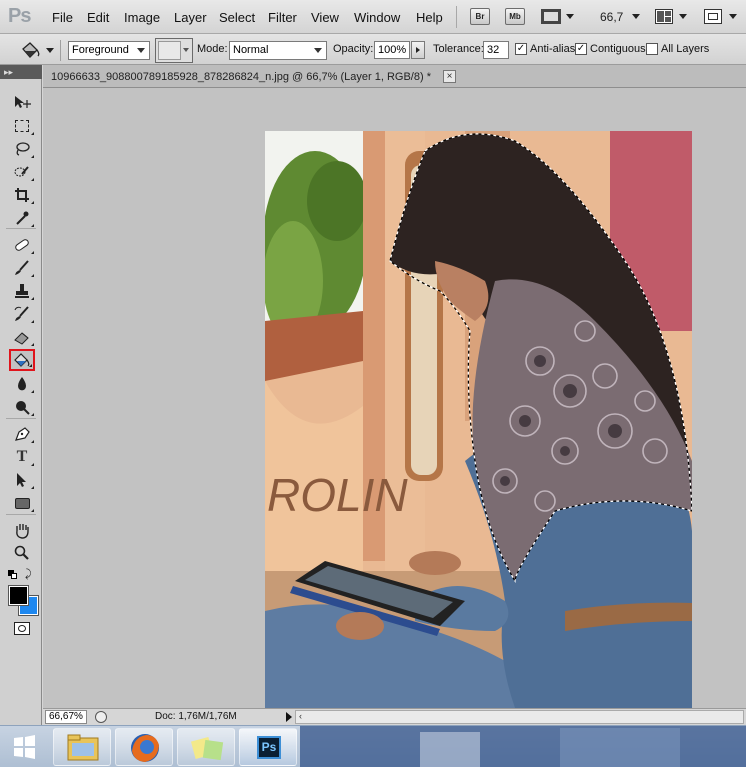 The width and height of the screenshot is (746, 767). I want to click on menu-separator, so click(456, 17).